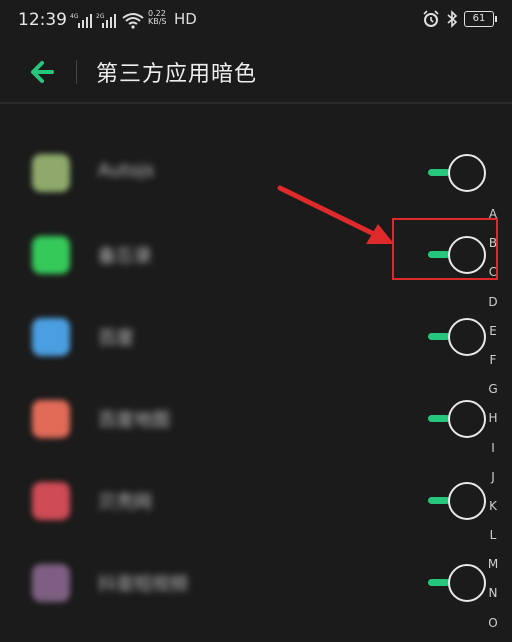  What do you see at coordinates (452, 19) in the screenshot?
I see `bluetooth-icon` at bounding box center [452, 19].